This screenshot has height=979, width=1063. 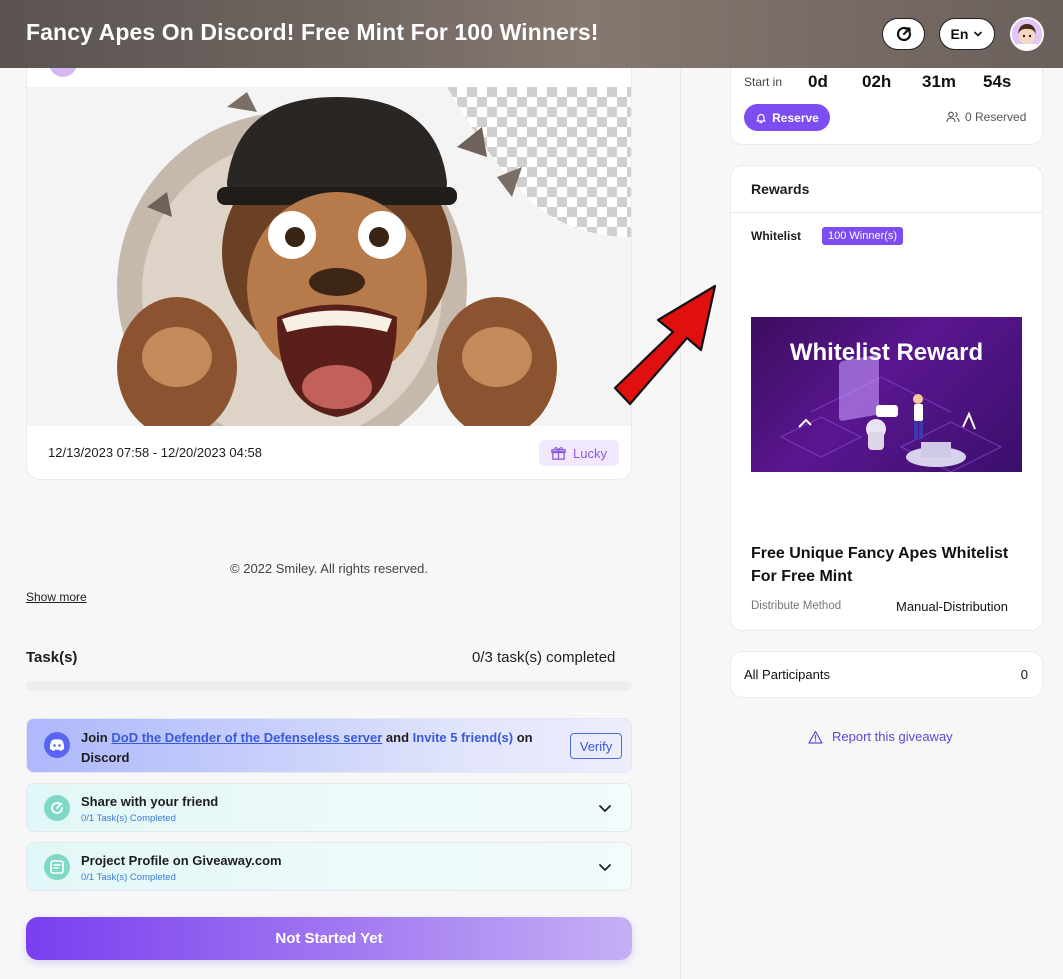 I want to click on profile-card-icon, so click(x=57, y=867).